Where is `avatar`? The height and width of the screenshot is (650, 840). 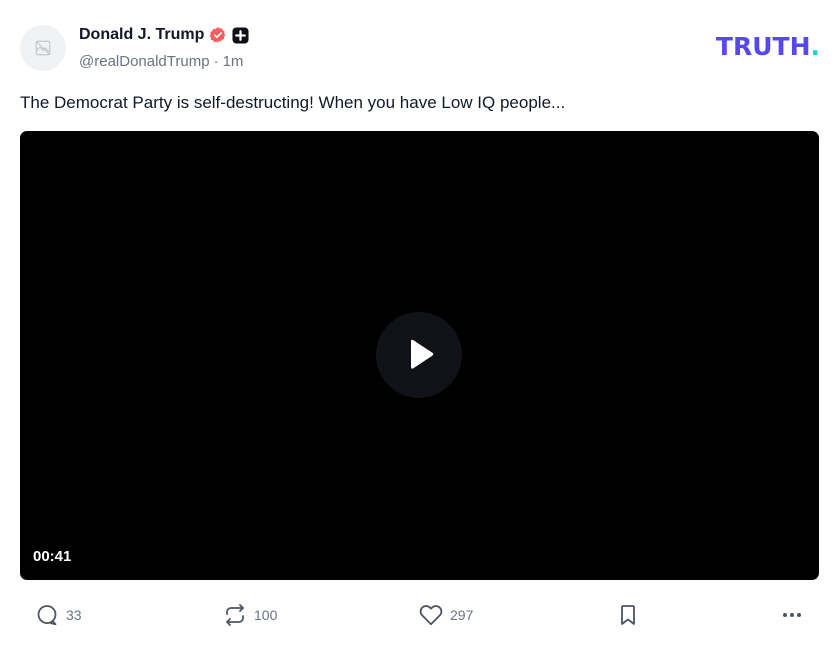
avatar is located at coordinates (43, 48).